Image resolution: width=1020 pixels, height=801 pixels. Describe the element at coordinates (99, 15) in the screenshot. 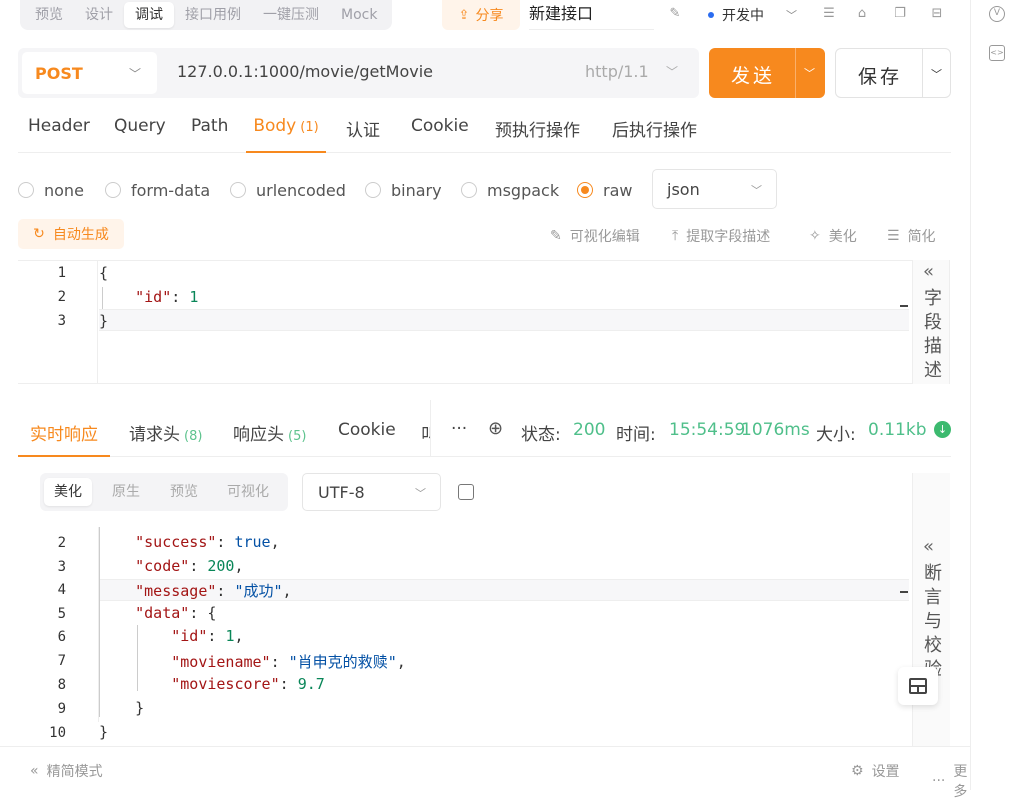

I see `tab-design: 设计` at that location.